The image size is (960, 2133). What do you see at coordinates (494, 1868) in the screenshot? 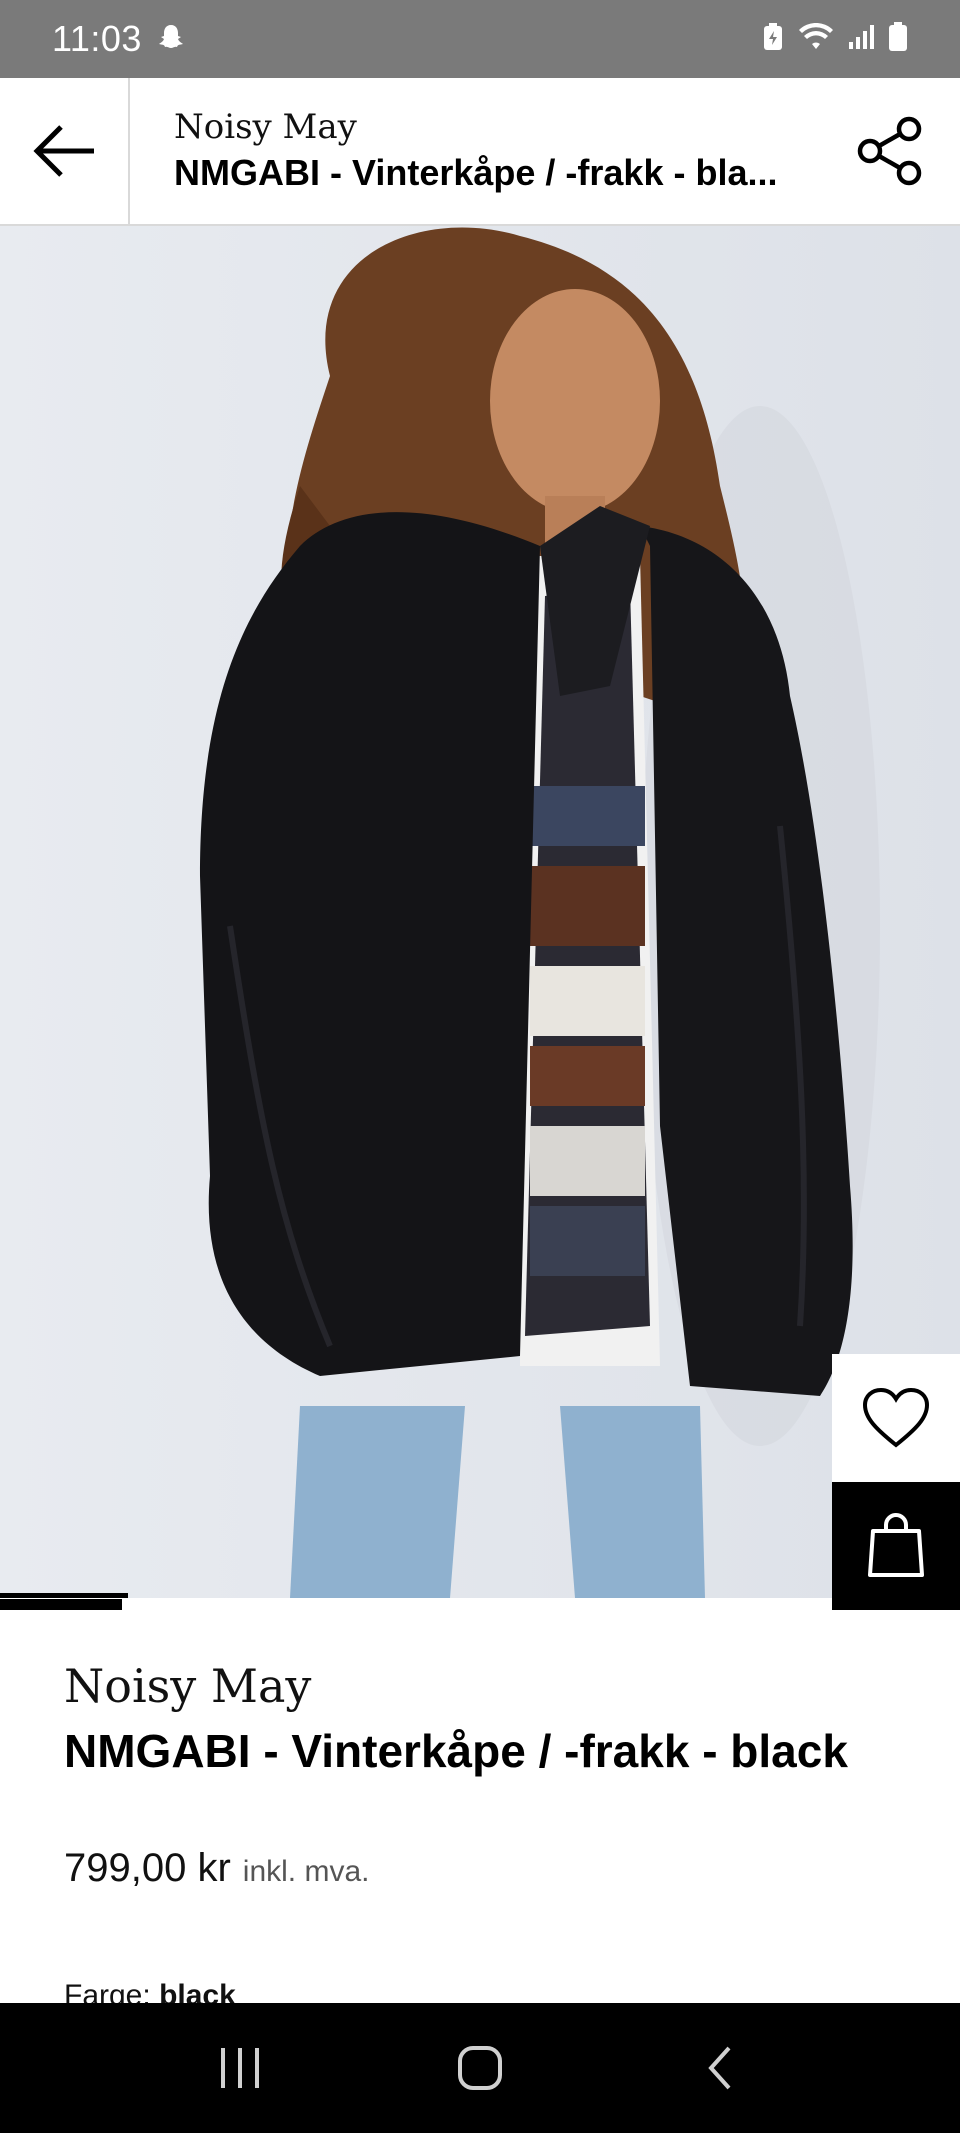
I see `price-row: 799,00 kr inkl. mva.` at bounding box center [494, 1868].